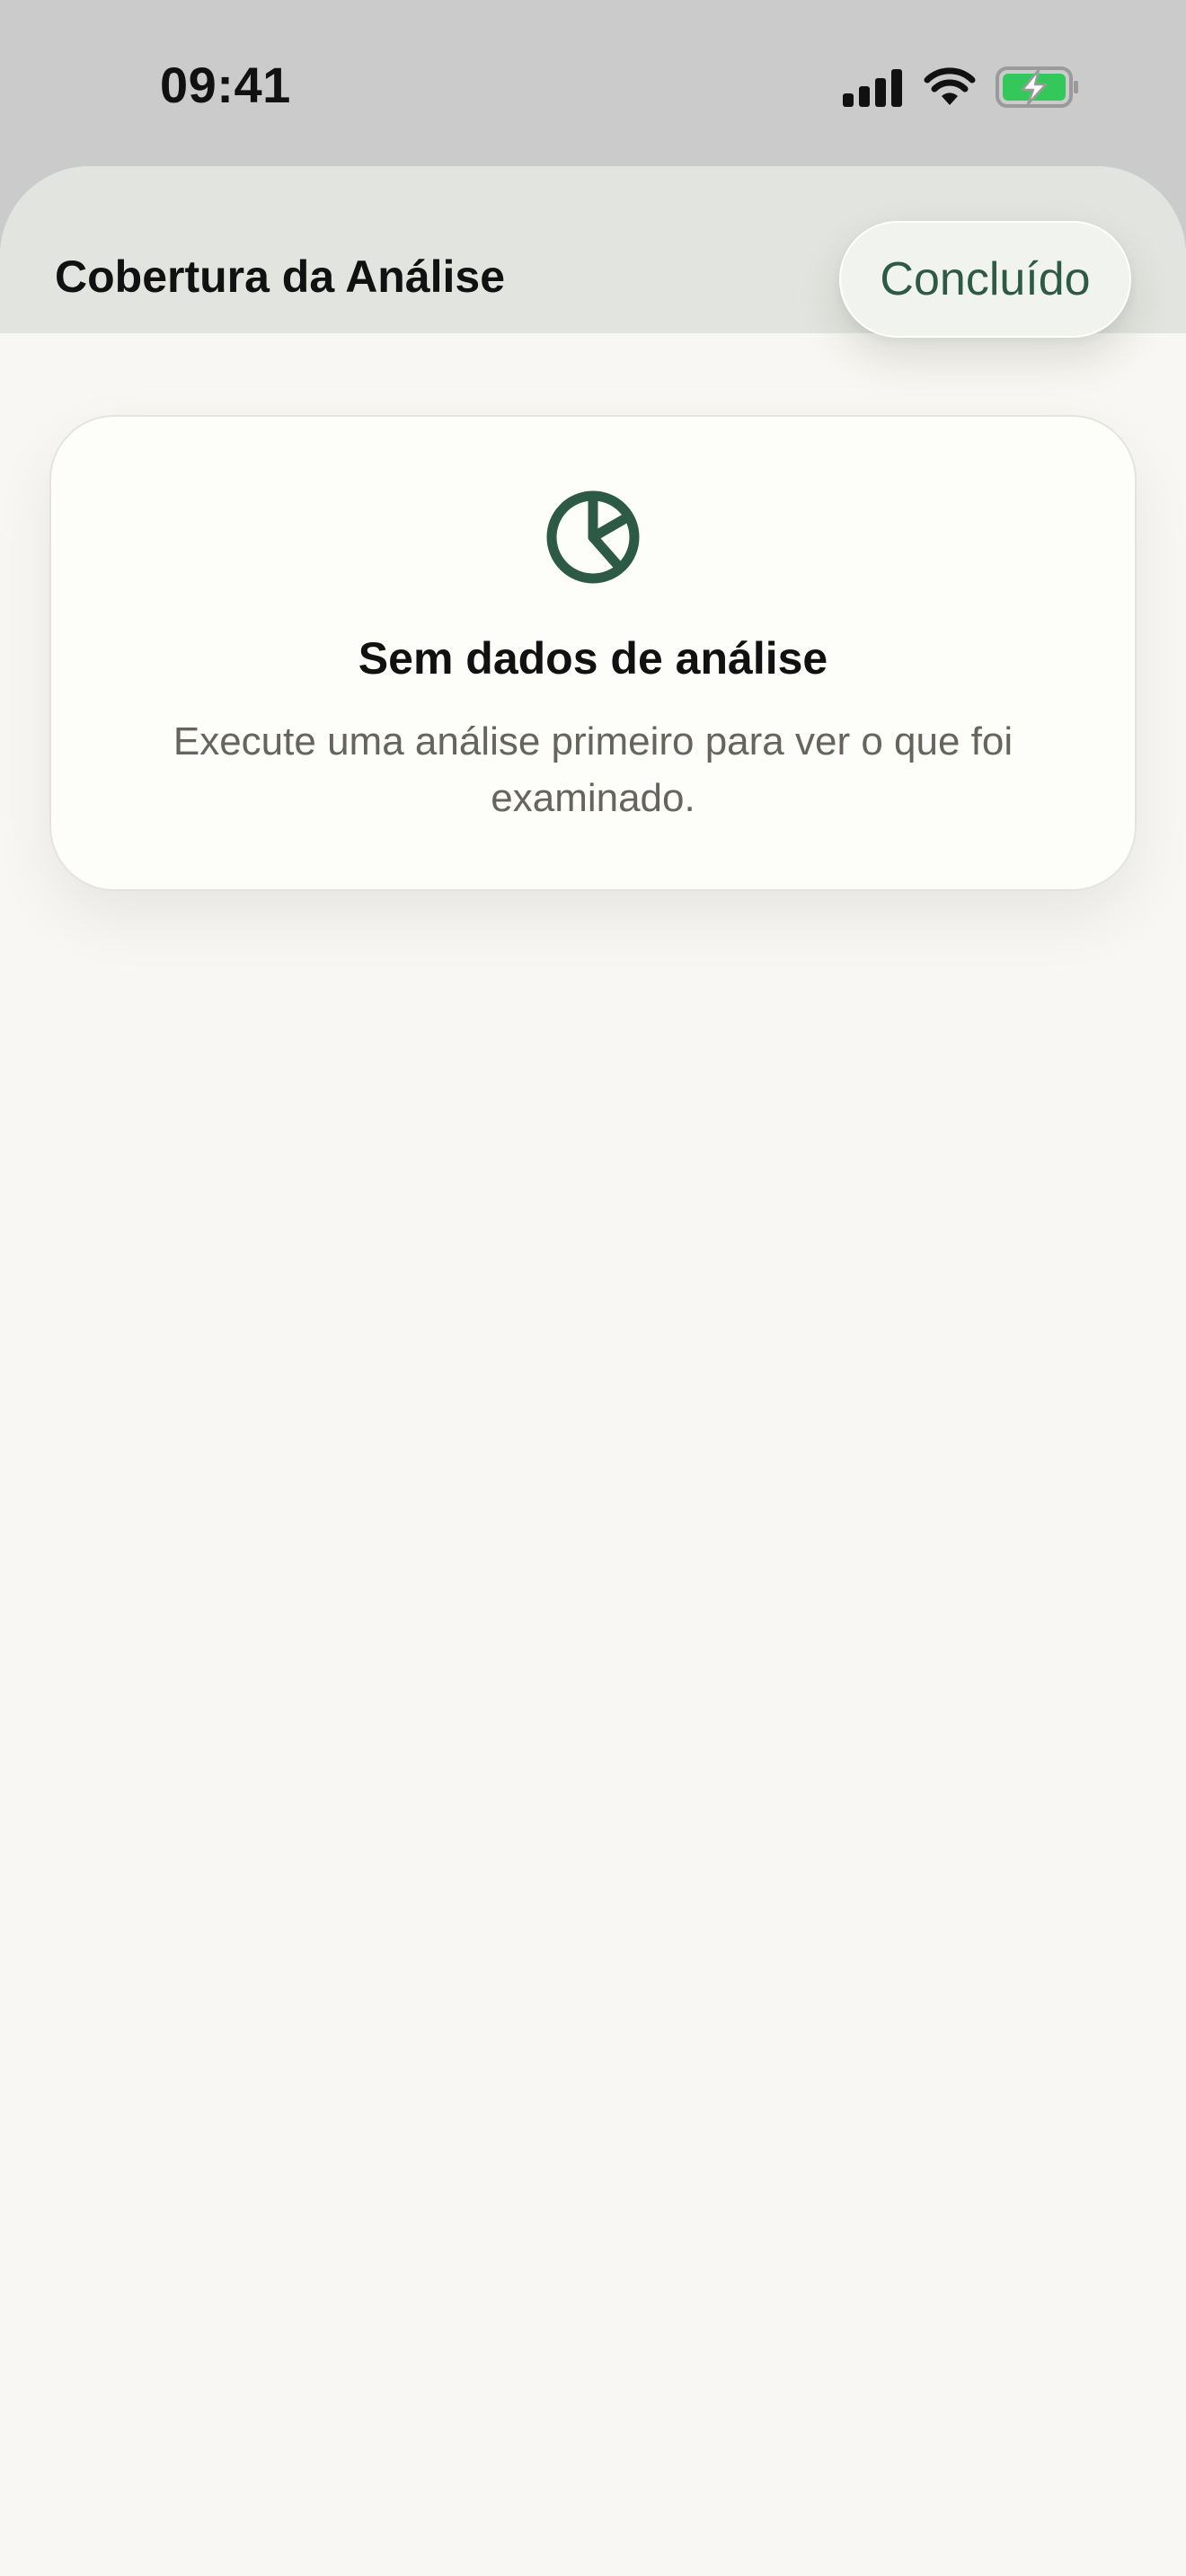 The width and height of the screenshot is (1186, 2576). I want to click on sheet-header: Cobertura da Análise Concluído, so click(593, 252).